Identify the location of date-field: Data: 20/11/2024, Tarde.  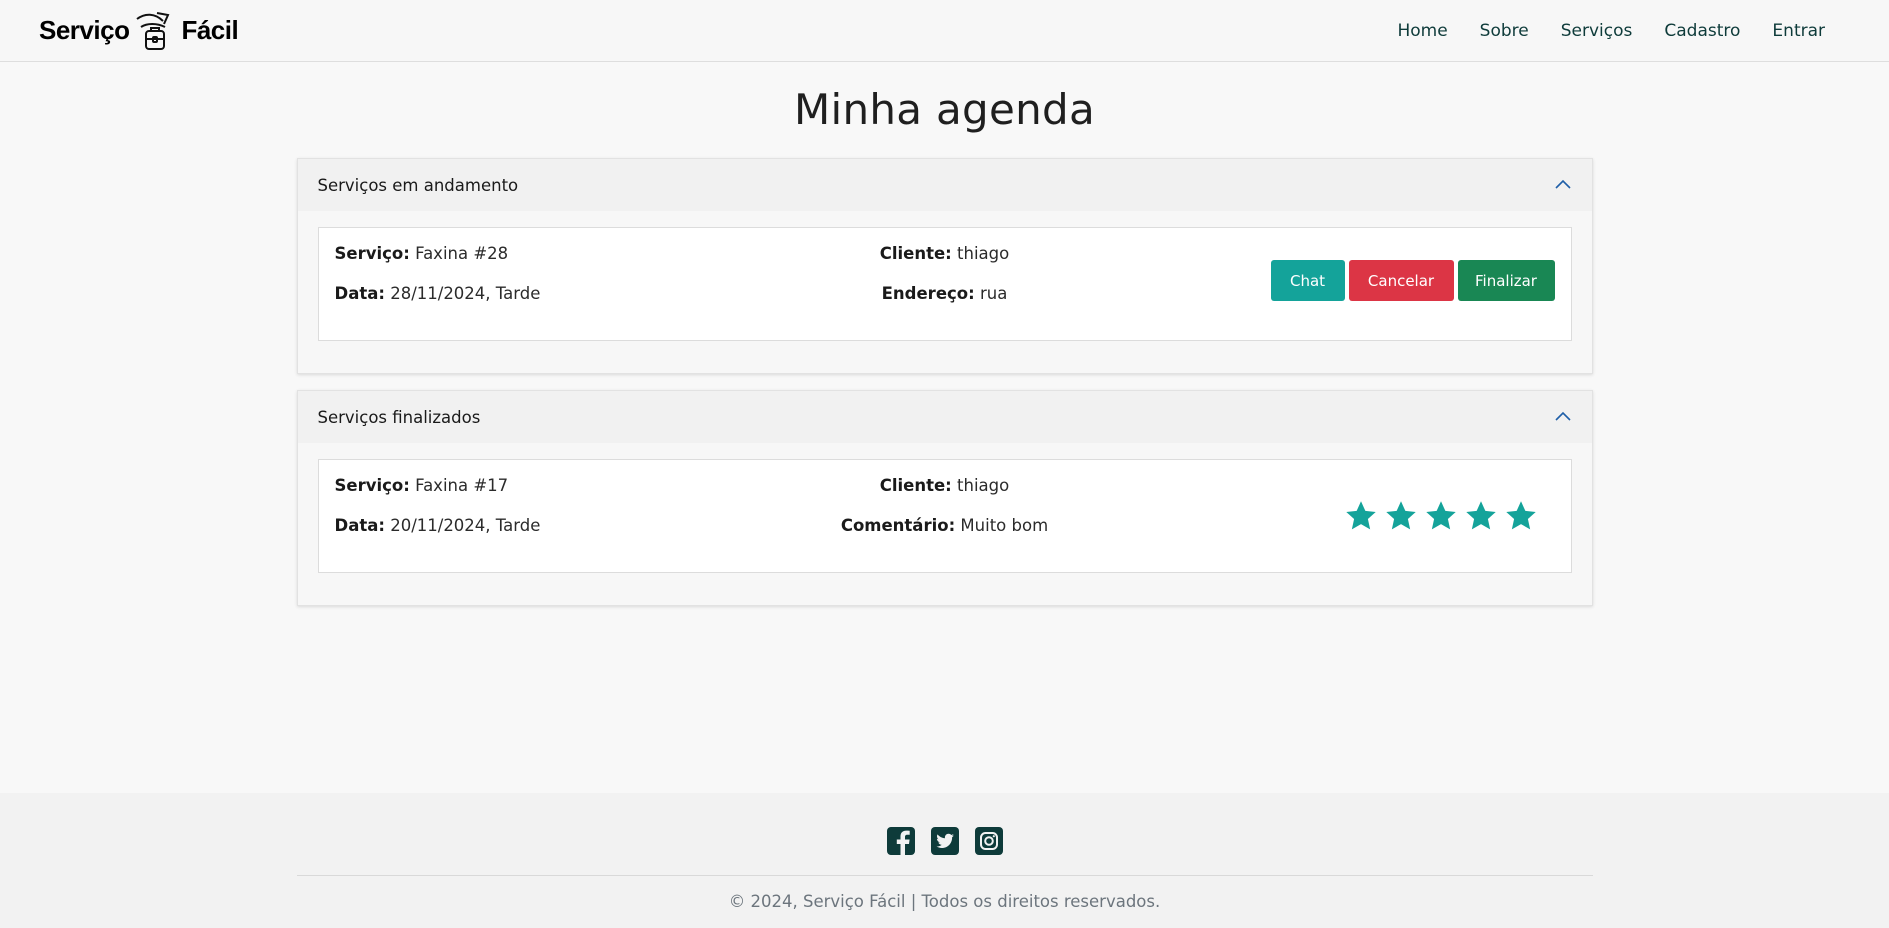
(438, 525).